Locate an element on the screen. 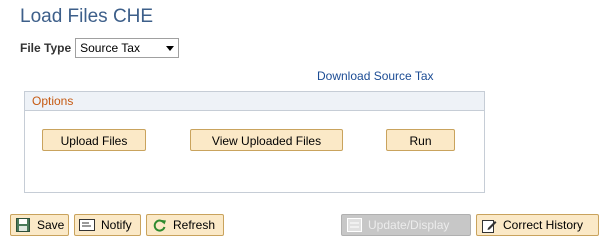 This screenshot has width=614, height=245. download-source-tax-link: Download Source Tax is located at coordinates (375, 76).